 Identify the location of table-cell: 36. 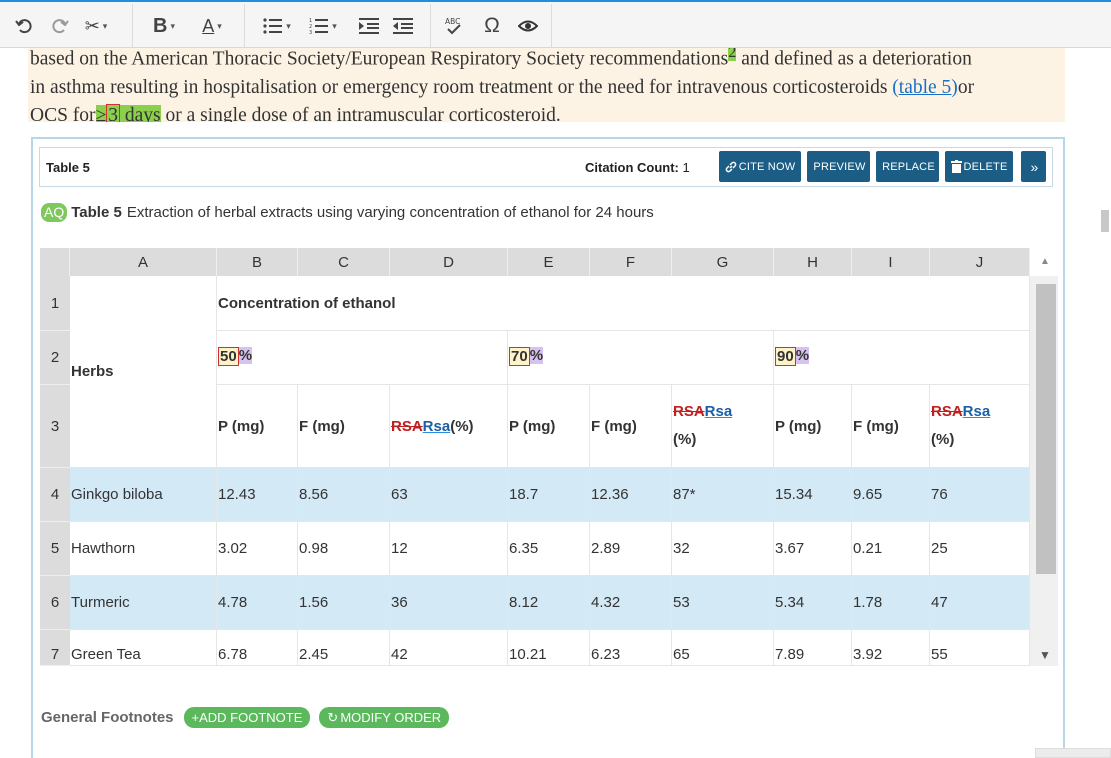
(449, 603).